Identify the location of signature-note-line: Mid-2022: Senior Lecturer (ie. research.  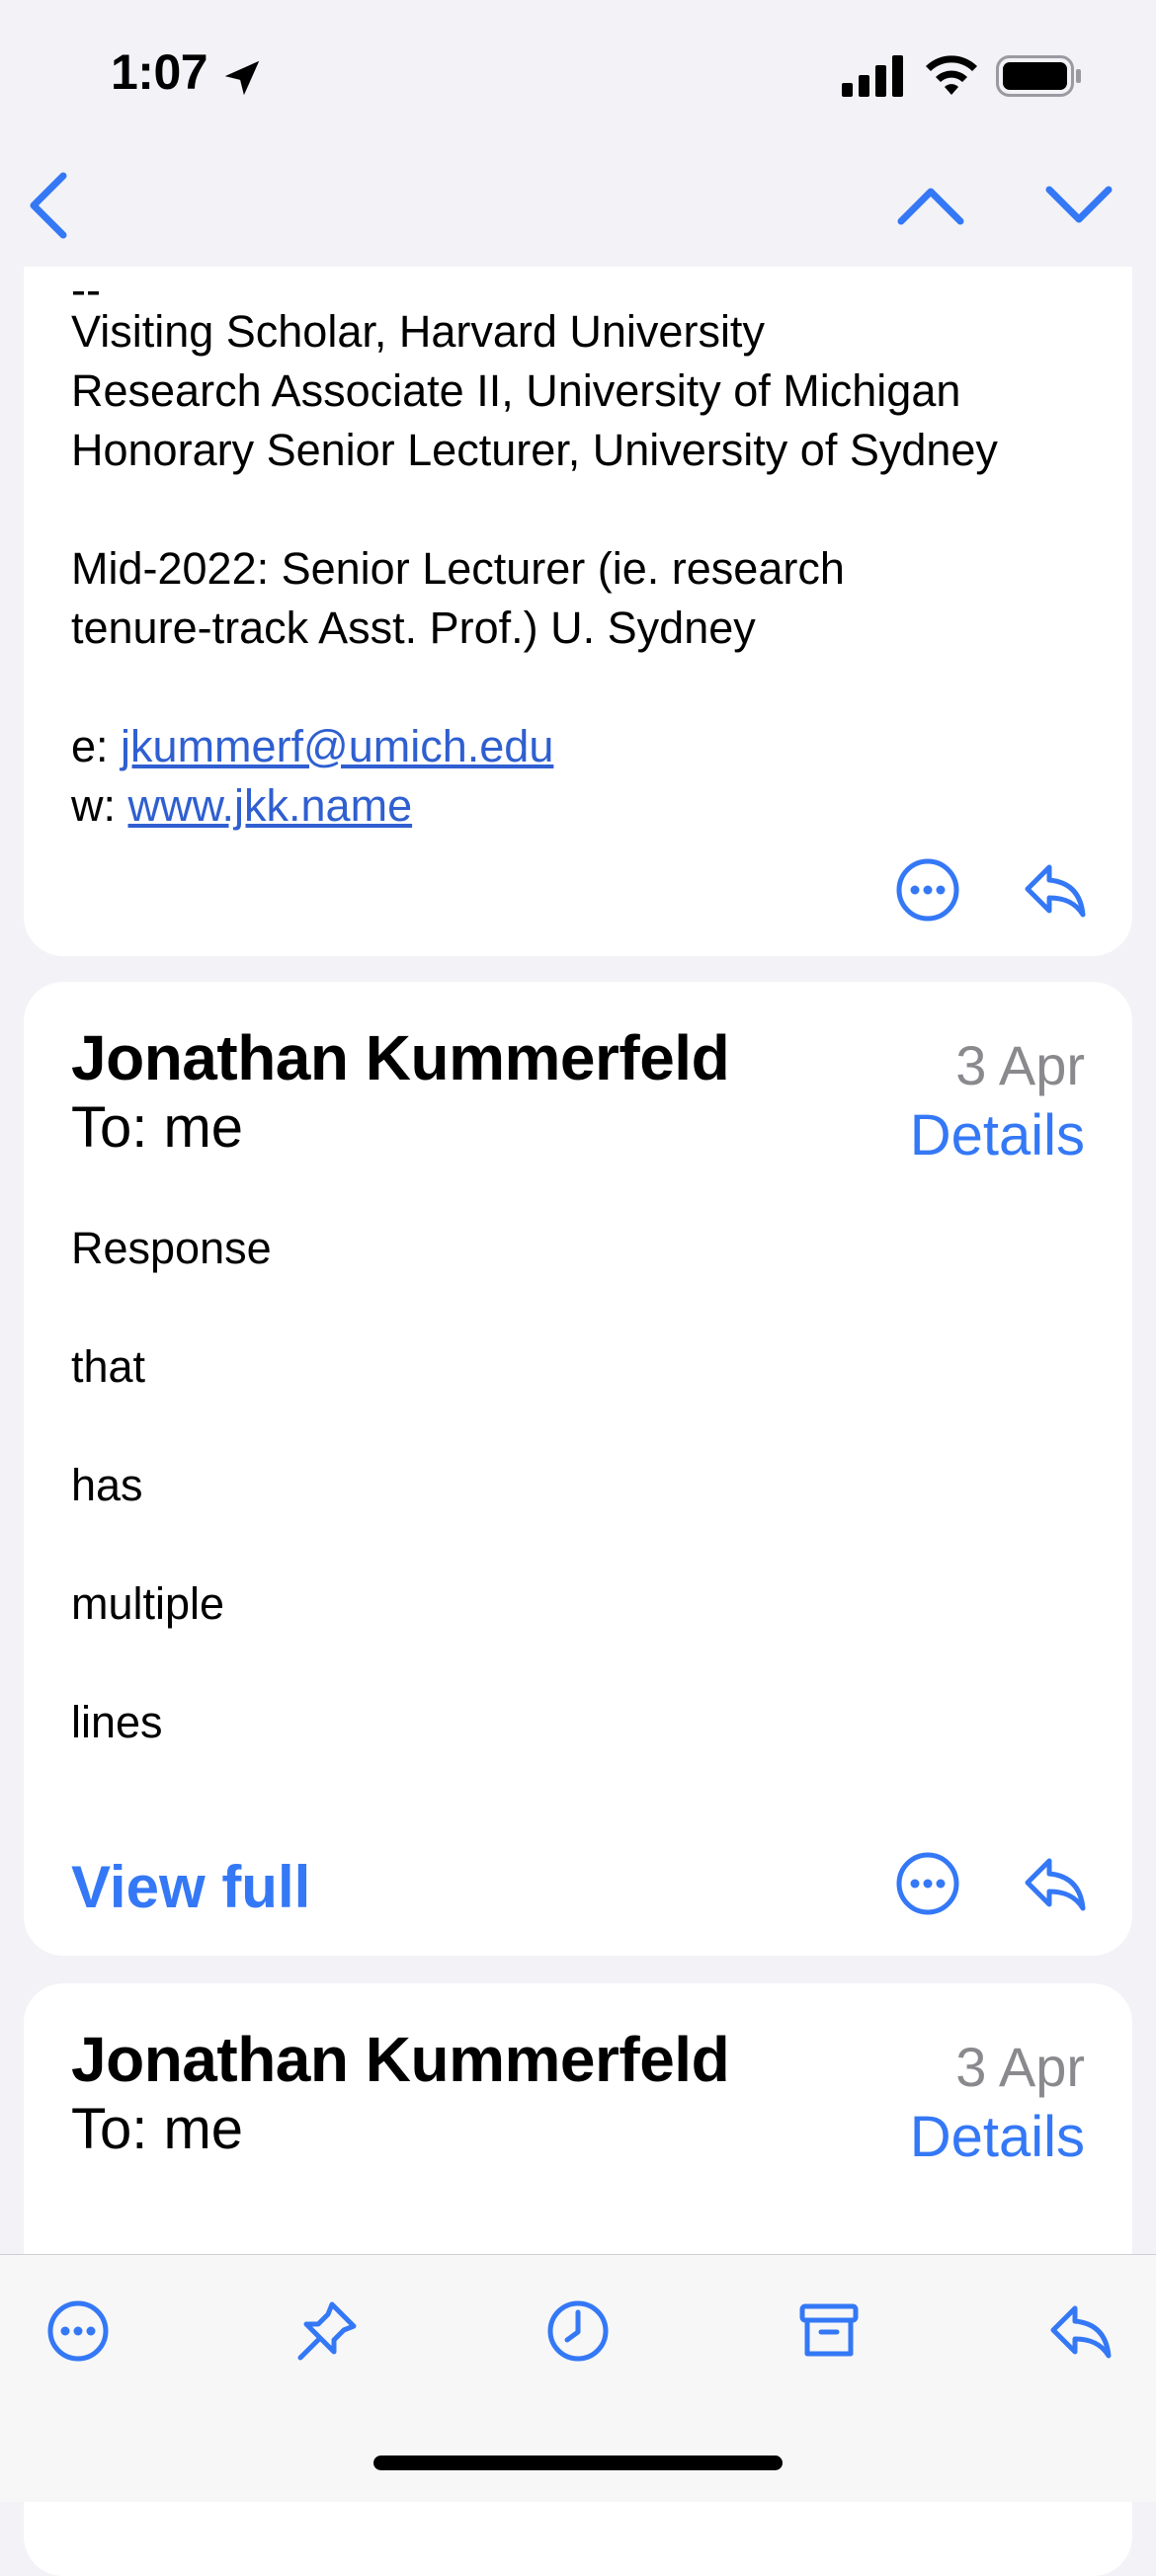
(458, 568).